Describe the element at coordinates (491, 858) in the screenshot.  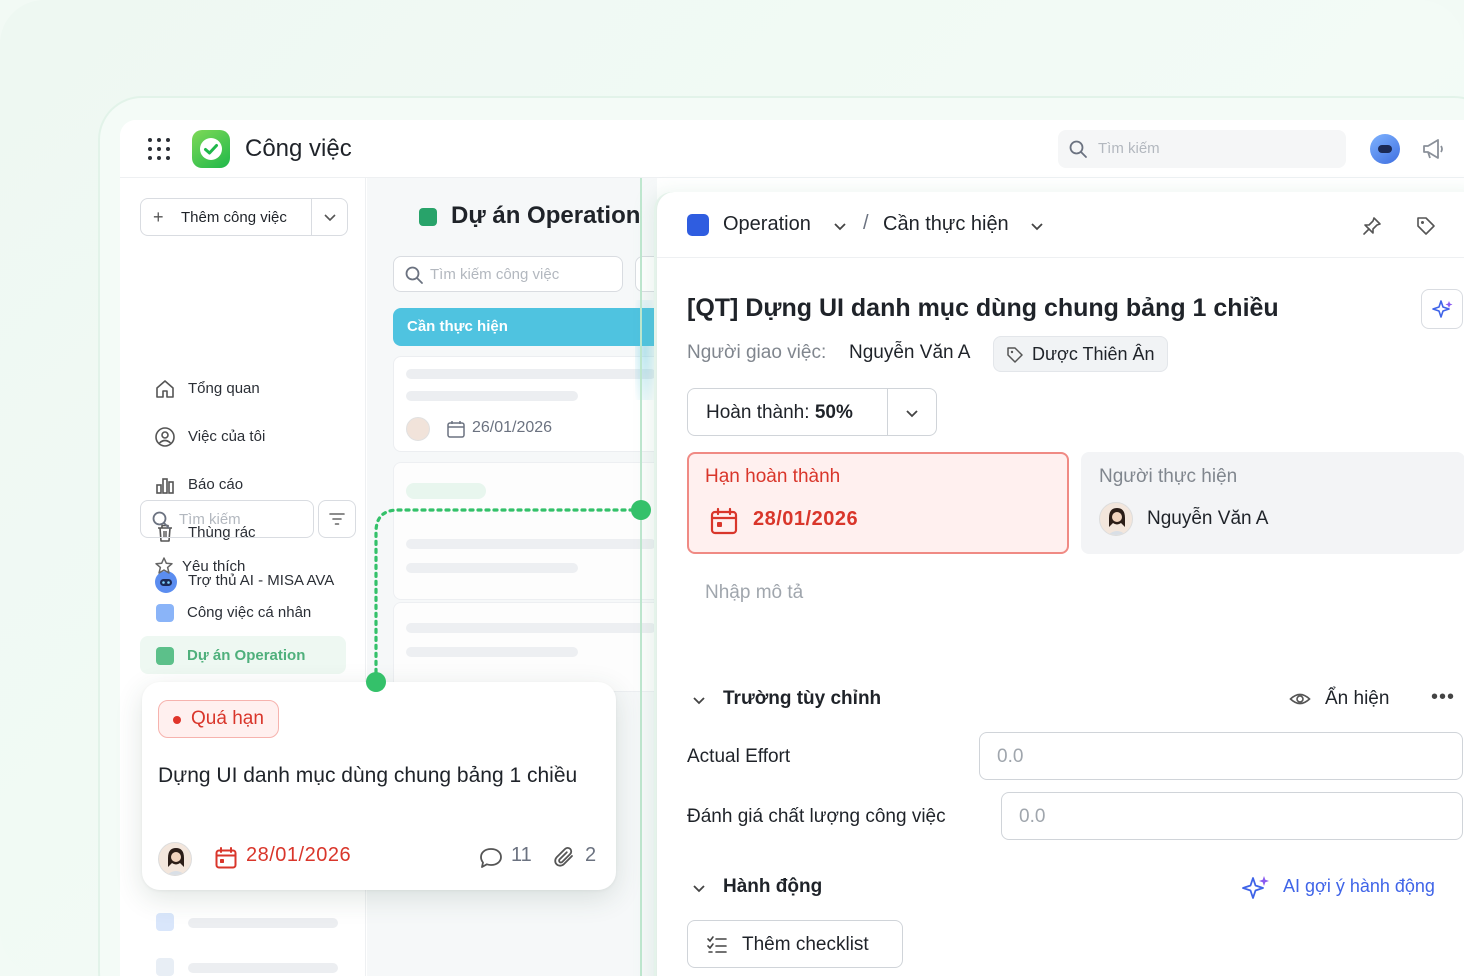
I see `comment-icon` at that location.